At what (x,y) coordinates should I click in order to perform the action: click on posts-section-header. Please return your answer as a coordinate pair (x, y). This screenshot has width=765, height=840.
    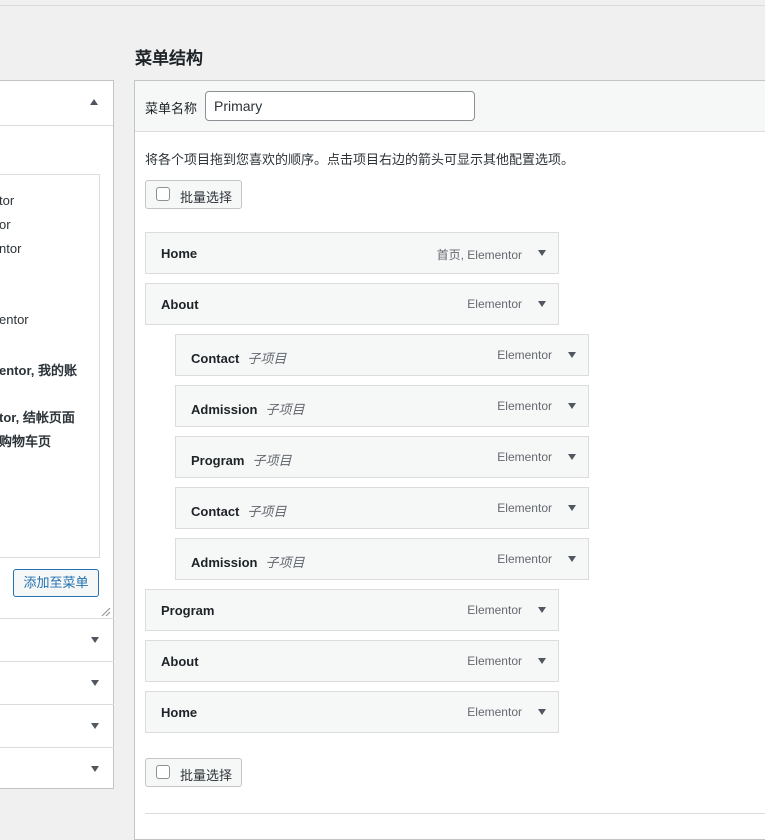
    Looking at the image, I should click on (57, 639).